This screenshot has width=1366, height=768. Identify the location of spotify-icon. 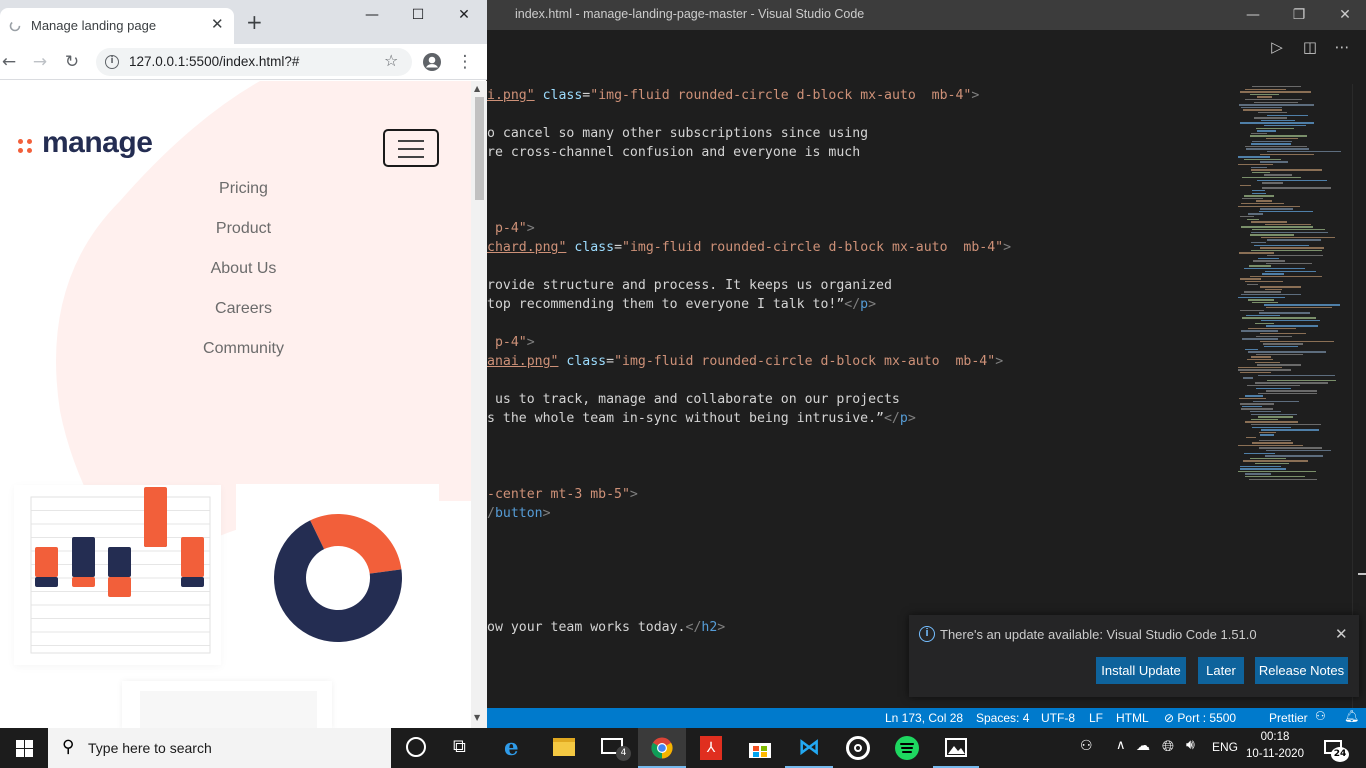
(907, 748).